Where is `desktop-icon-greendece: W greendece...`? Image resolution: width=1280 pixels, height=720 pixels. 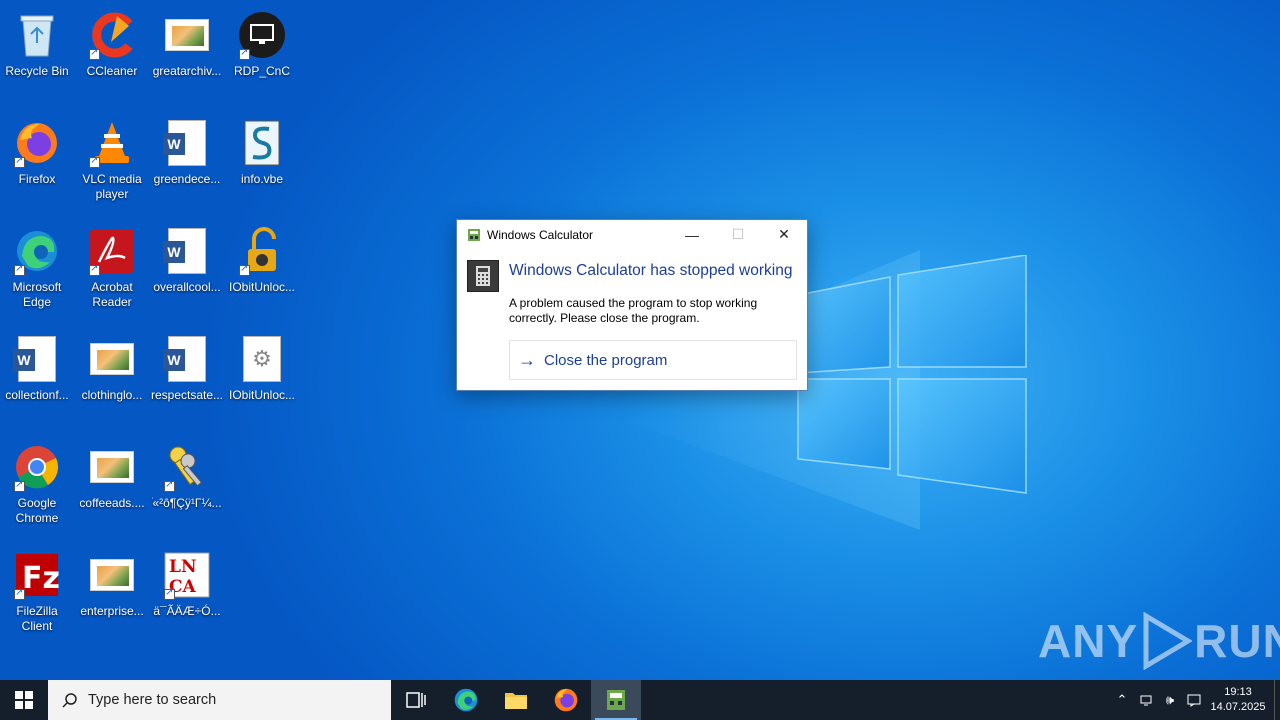 desktop-icon-greendece: W greendece... is located at coordinates (187, 162).